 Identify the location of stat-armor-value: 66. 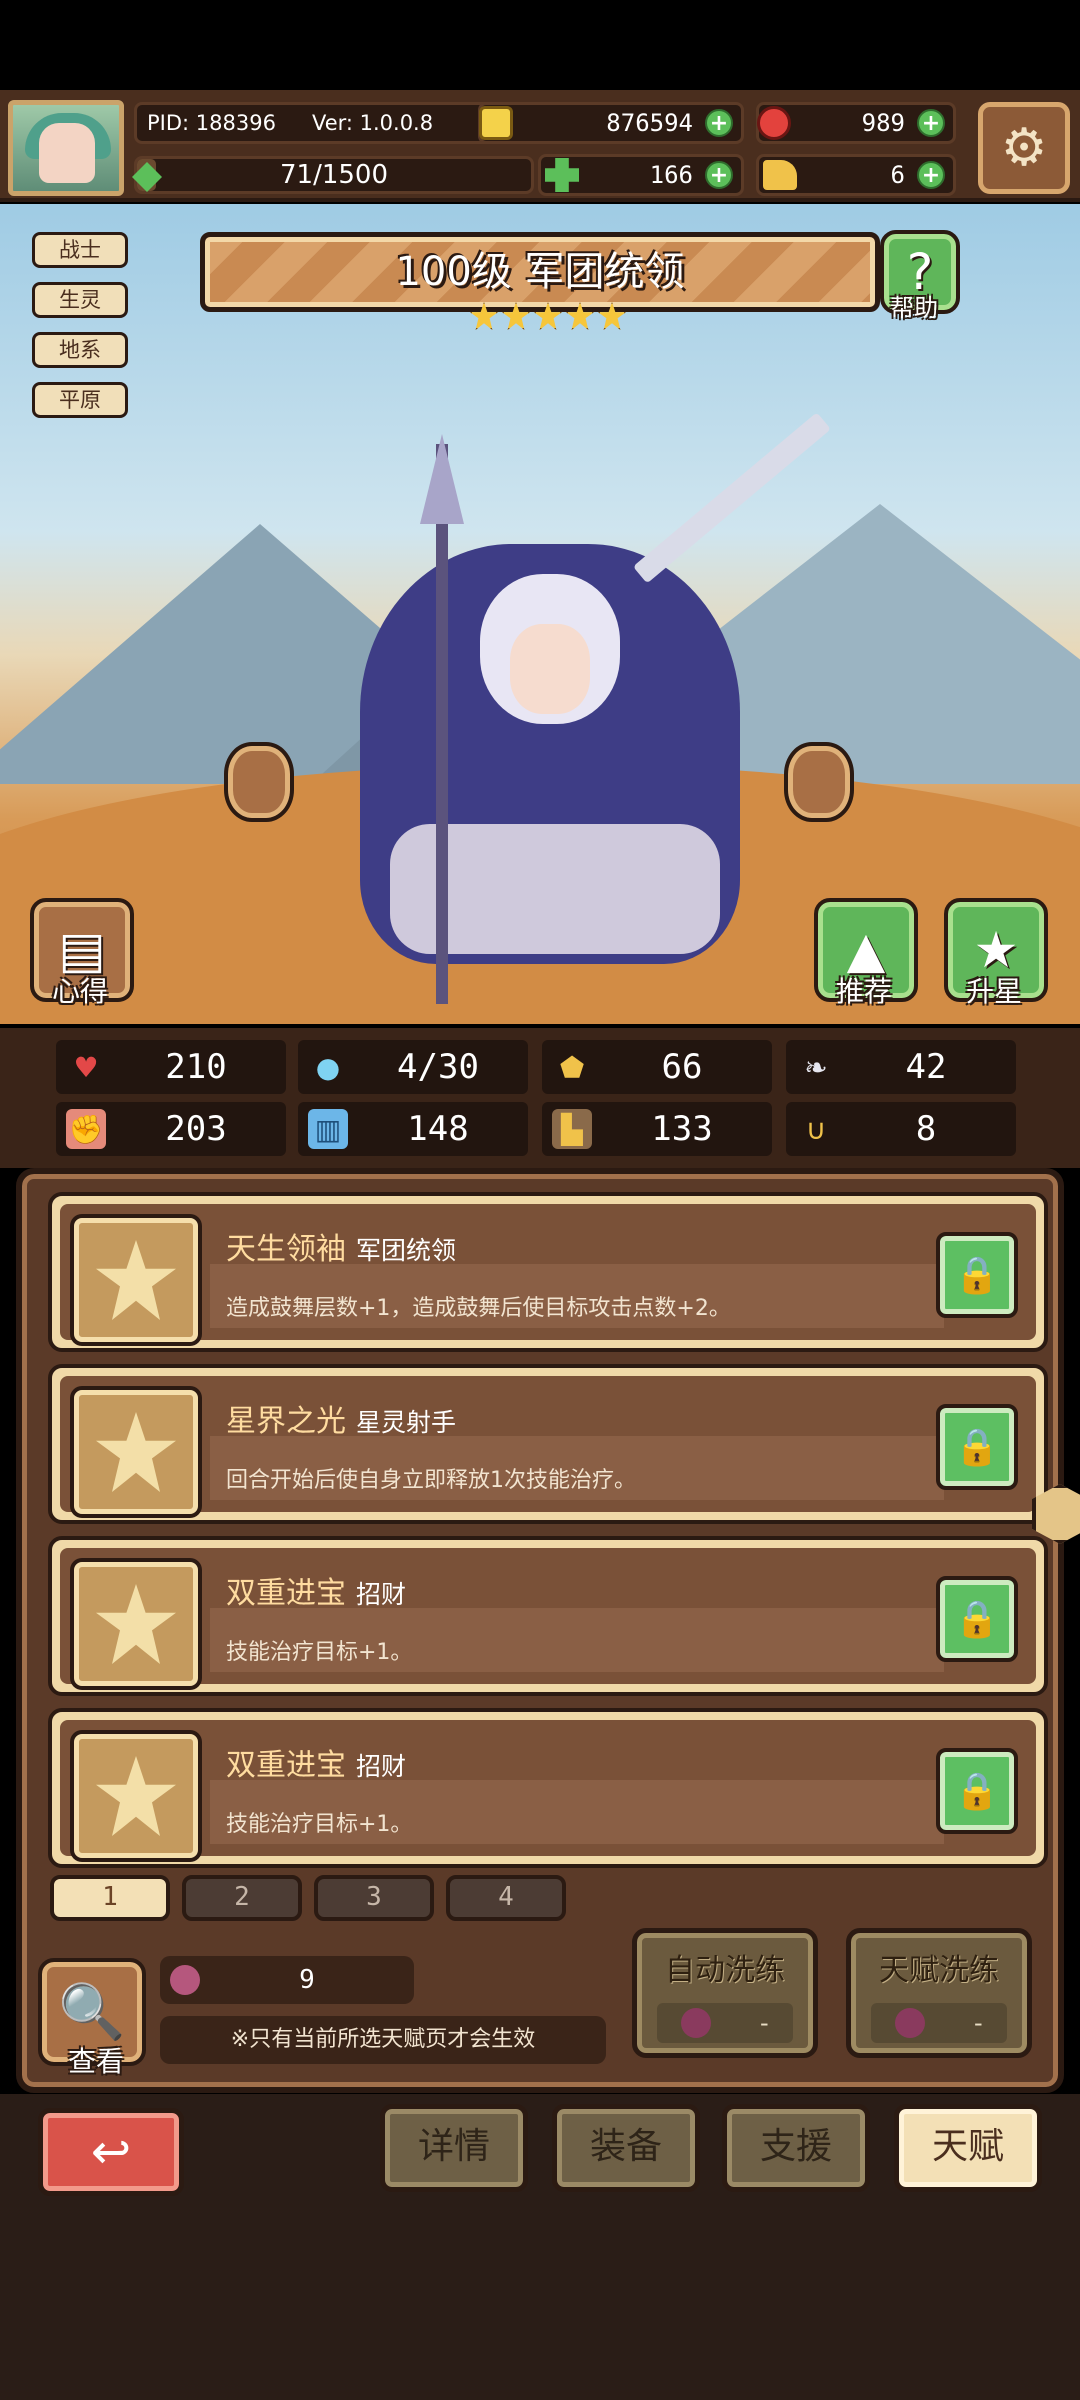
(682, 1067).